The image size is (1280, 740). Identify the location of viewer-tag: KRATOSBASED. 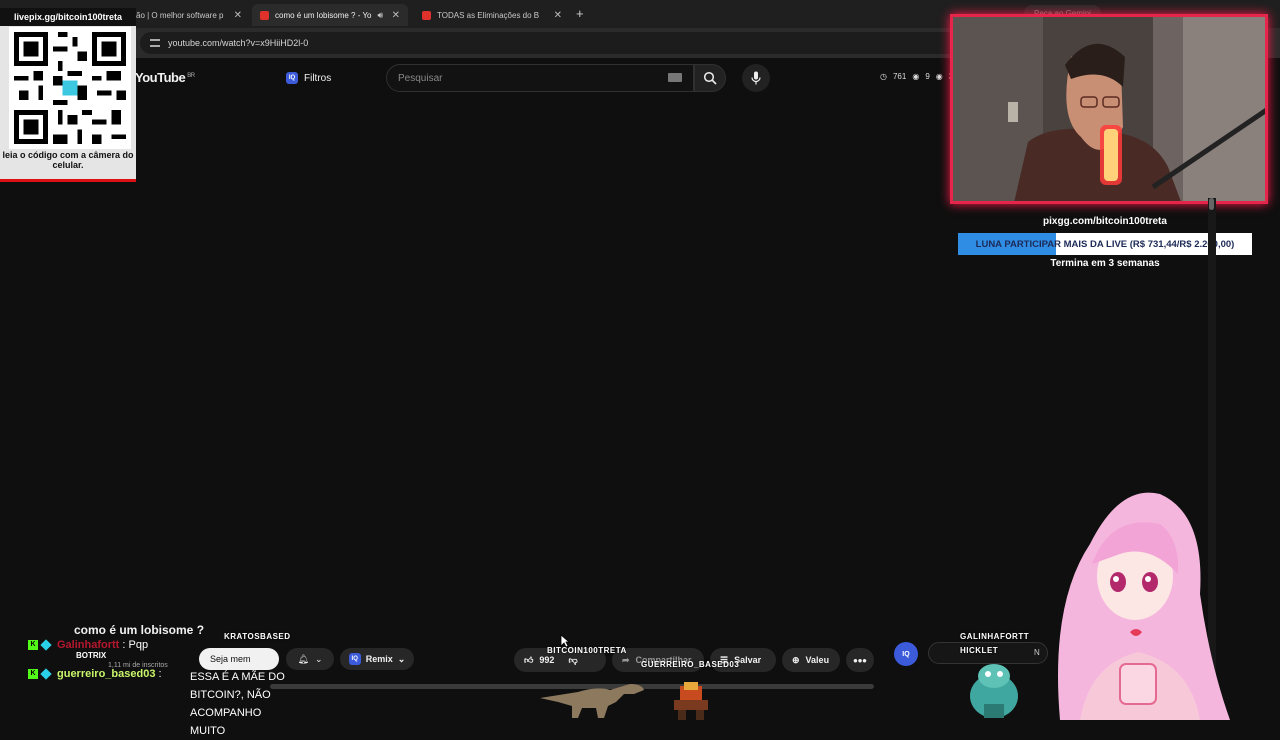
(257, 636).